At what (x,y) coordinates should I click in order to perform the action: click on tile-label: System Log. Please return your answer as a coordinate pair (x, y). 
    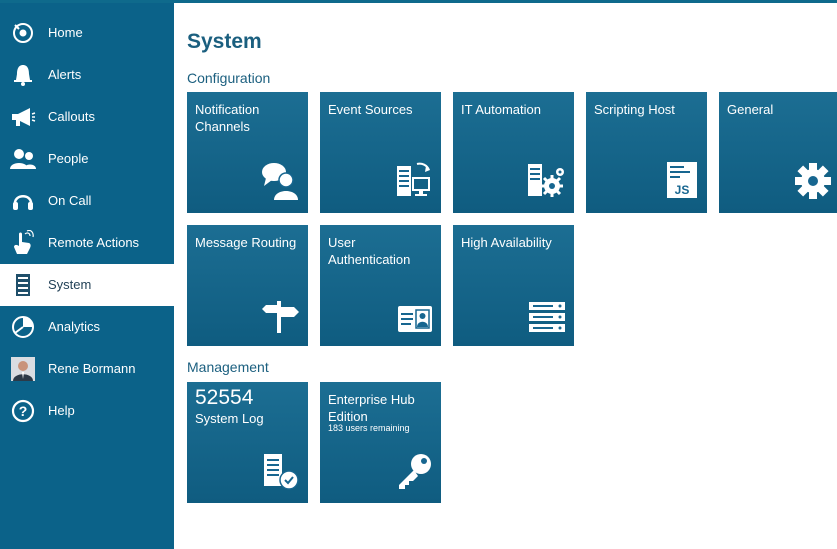
    Looking at the image, I should click on (229, 418).